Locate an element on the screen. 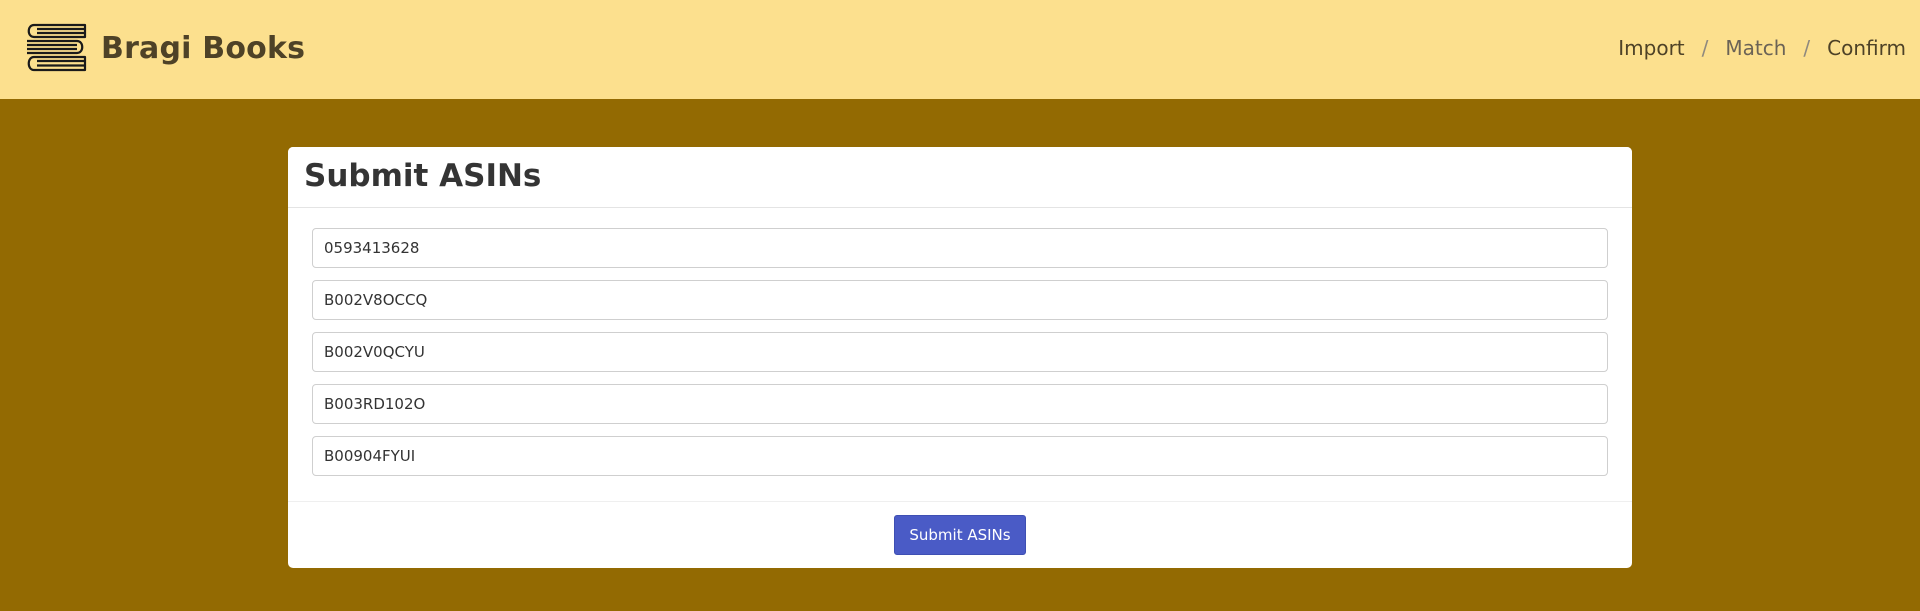  submit-asins-button: Submit ASINs is located at coordinates (960, 535).